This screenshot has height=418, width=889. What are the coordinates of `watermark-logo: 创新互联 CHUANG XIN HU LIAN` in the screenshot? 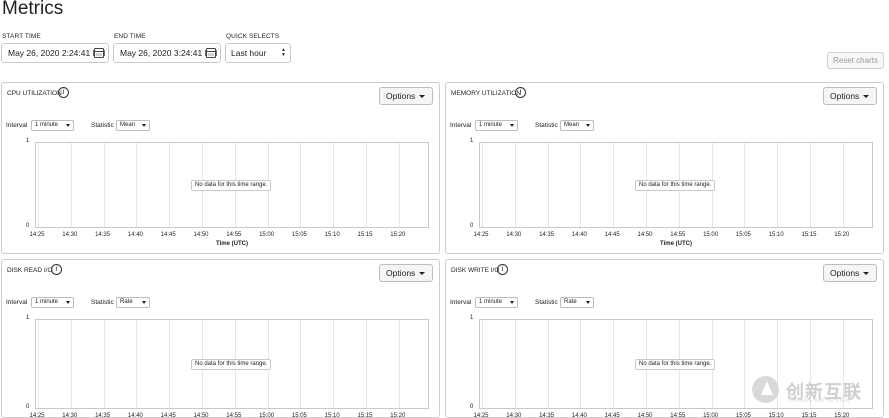 It's located at (816, 389).